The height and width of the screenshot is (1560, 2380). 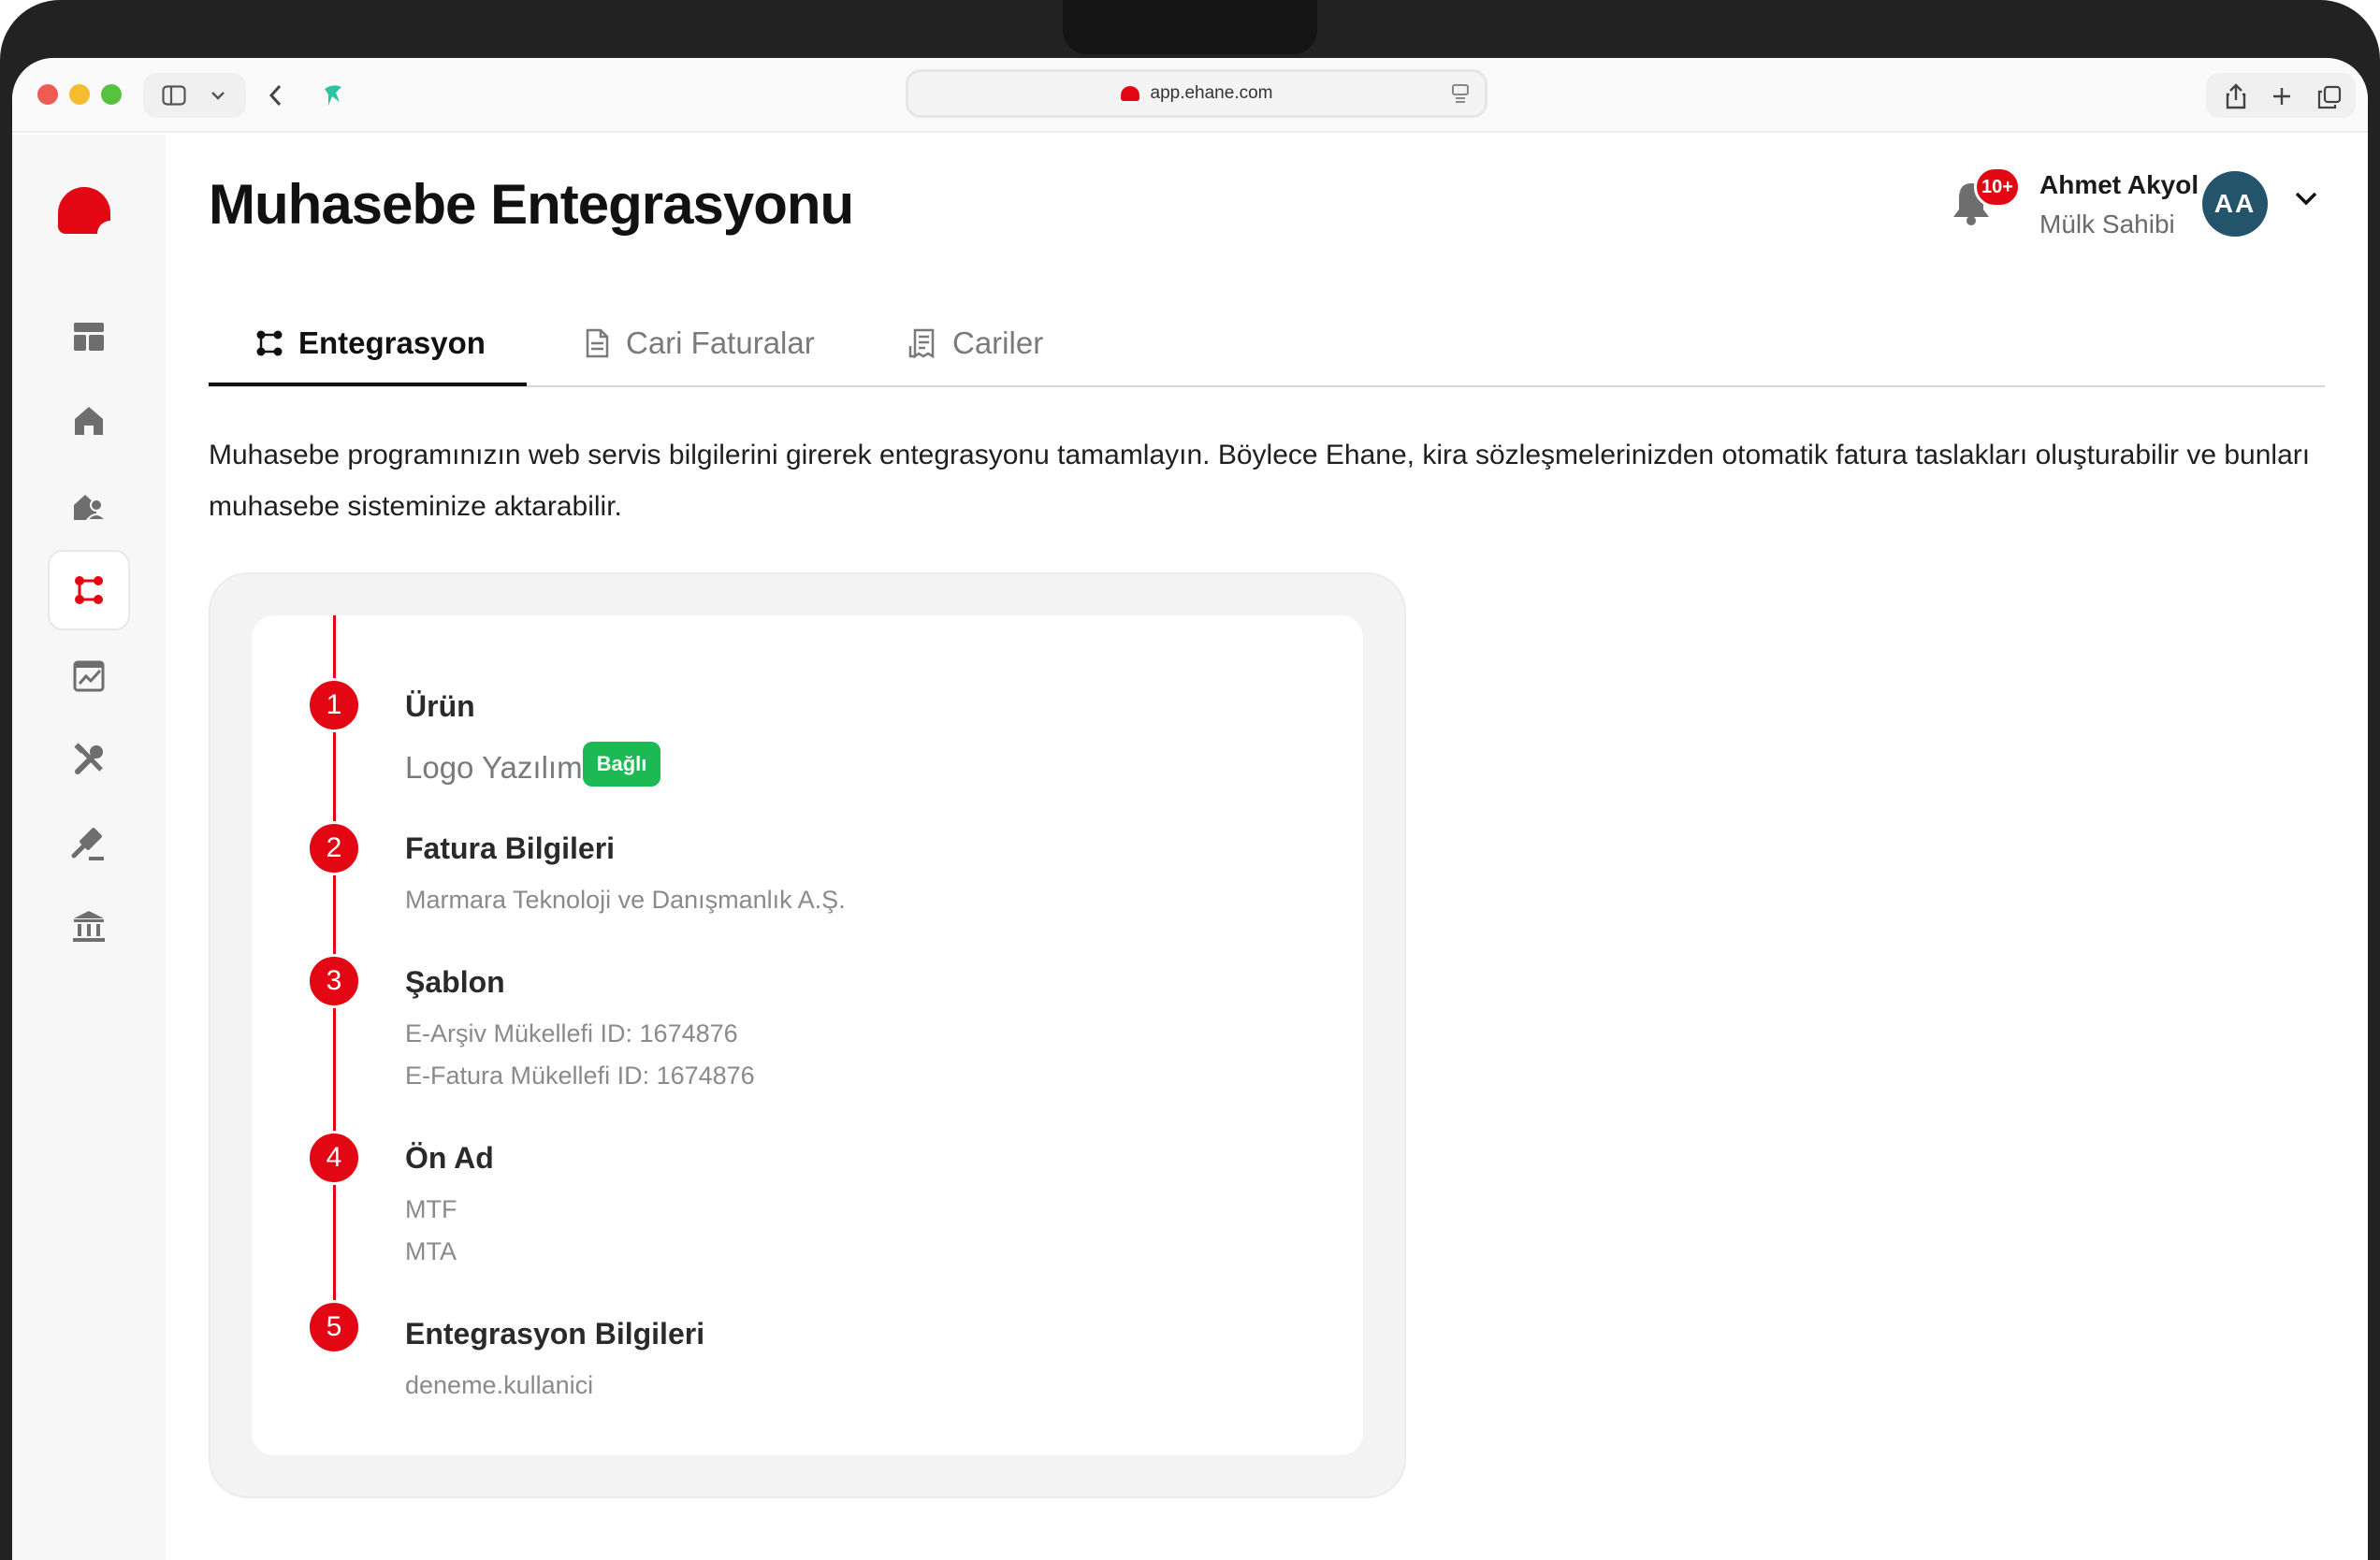 What do you see at coordinates (2235, 204) in the screenshot?
I see `avatar: AA` at bounding box center [2235, 204].